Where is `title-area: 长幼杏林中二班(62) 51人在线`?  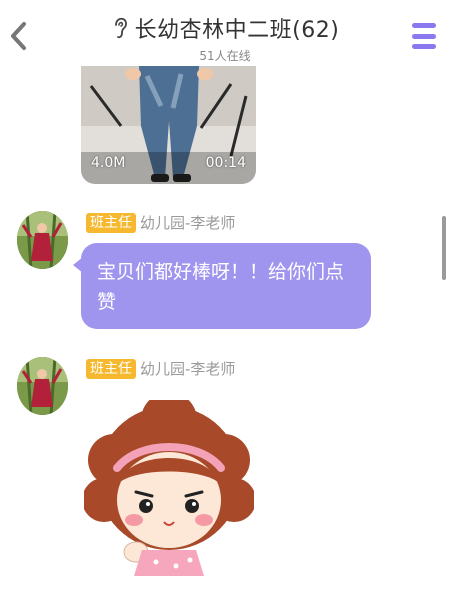 title-area: 长幼杏林中二班(62) 51人在线 is located at coordinates (225, 38).